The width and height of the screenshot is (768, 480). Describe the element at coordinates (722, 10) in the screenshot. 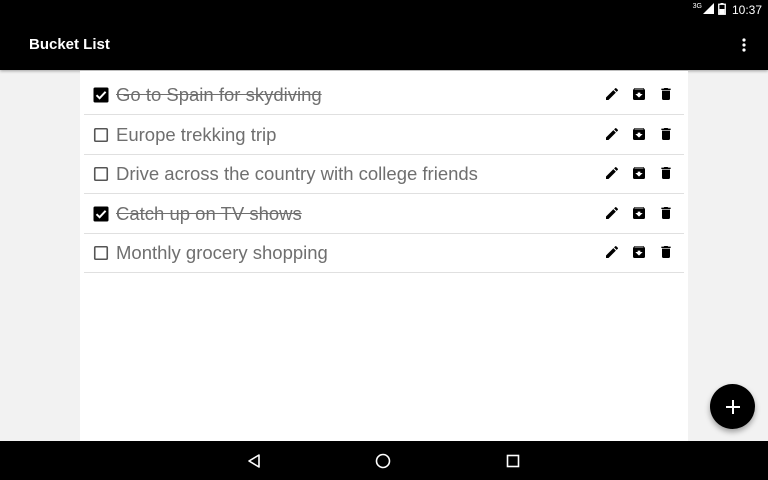

I see `battery-icon` at that location.